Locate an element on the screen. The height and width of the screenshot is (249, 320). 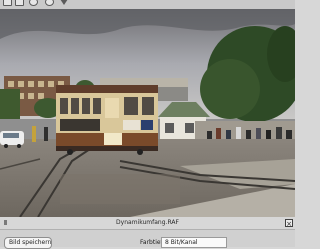
zoom-icon is located at coordinates (33, 3).